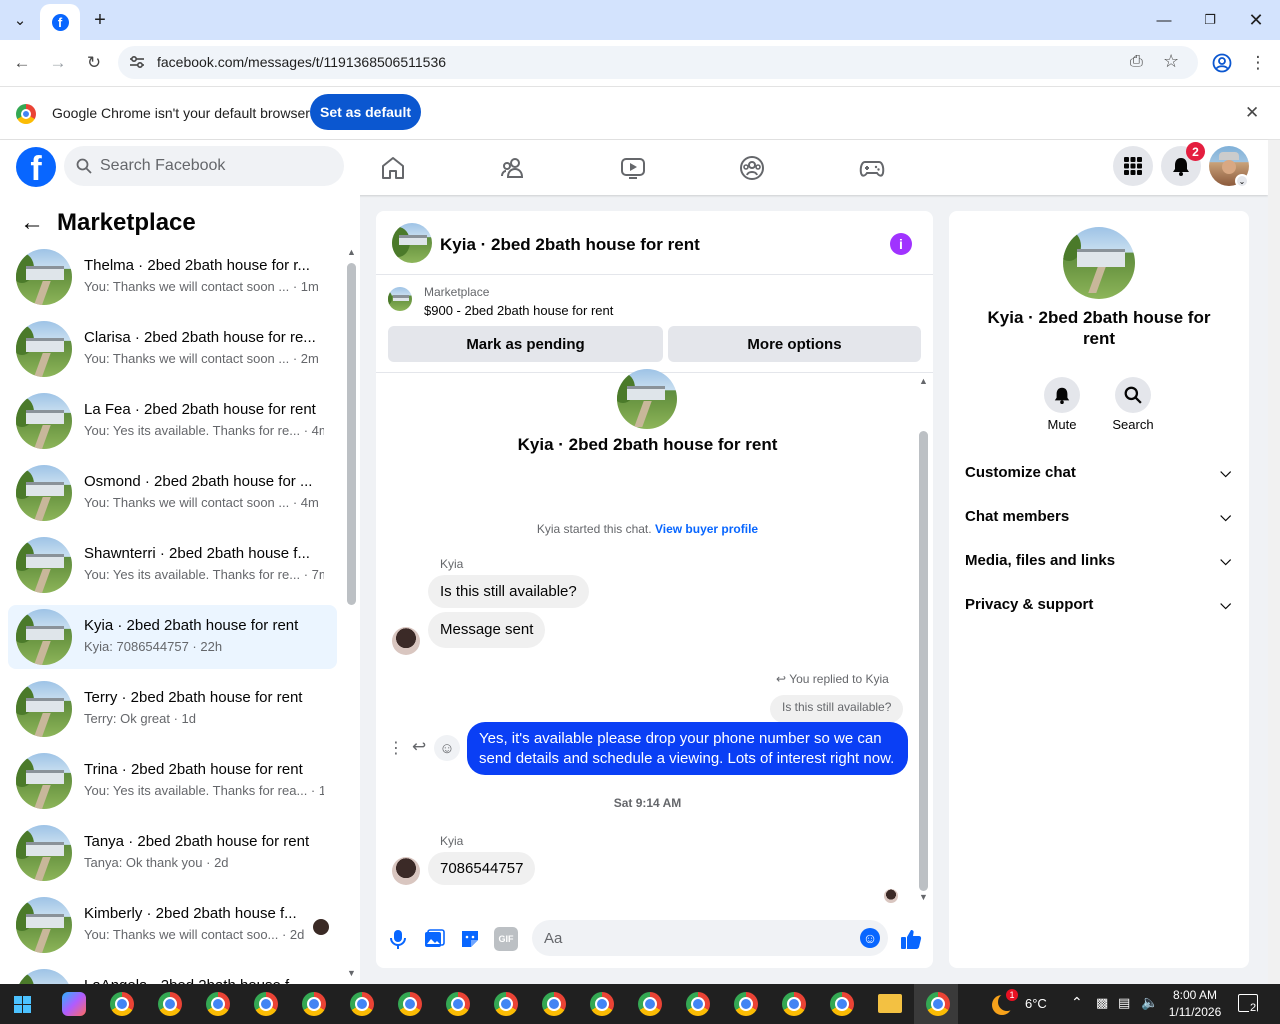 The width and height of the screenshot is (1280, 1024). Describe the element at coordinates (487, 630) in the screenshot. I see `message-bubble: Message sent` at that location.